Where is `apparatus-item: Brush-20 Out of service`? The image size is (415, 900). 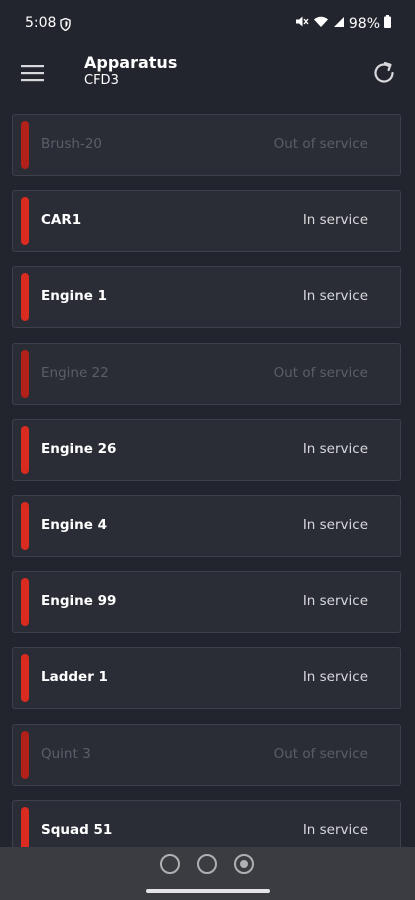 apparatus-item: Brush-20 Out of service is located at coordinates (206, 145).